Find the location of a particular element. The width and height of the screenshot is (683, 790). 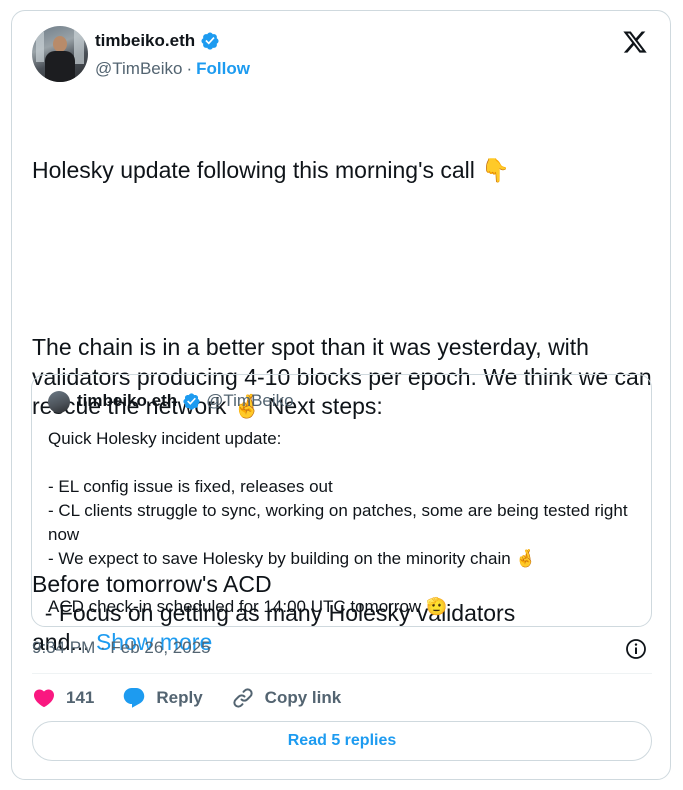

divider is located at coordinates (342, 673).